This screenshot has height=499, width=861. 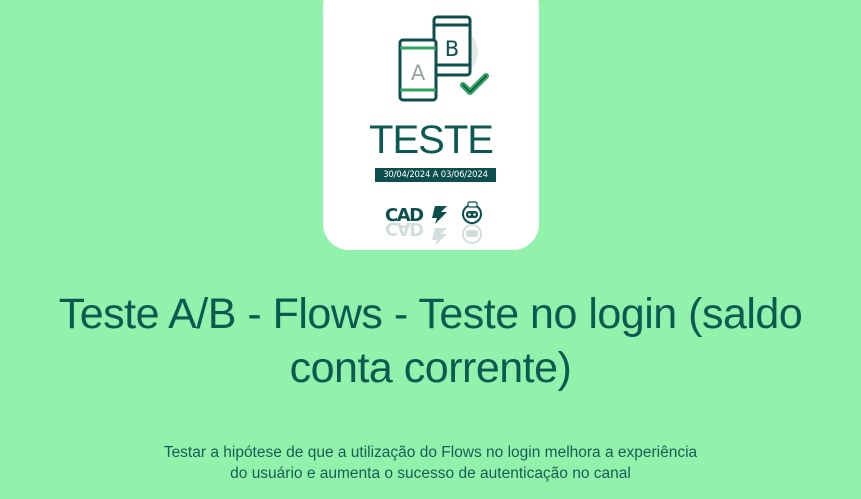 I want to click on ab-test-phones-icon: B A, so click(x=443, y=58).